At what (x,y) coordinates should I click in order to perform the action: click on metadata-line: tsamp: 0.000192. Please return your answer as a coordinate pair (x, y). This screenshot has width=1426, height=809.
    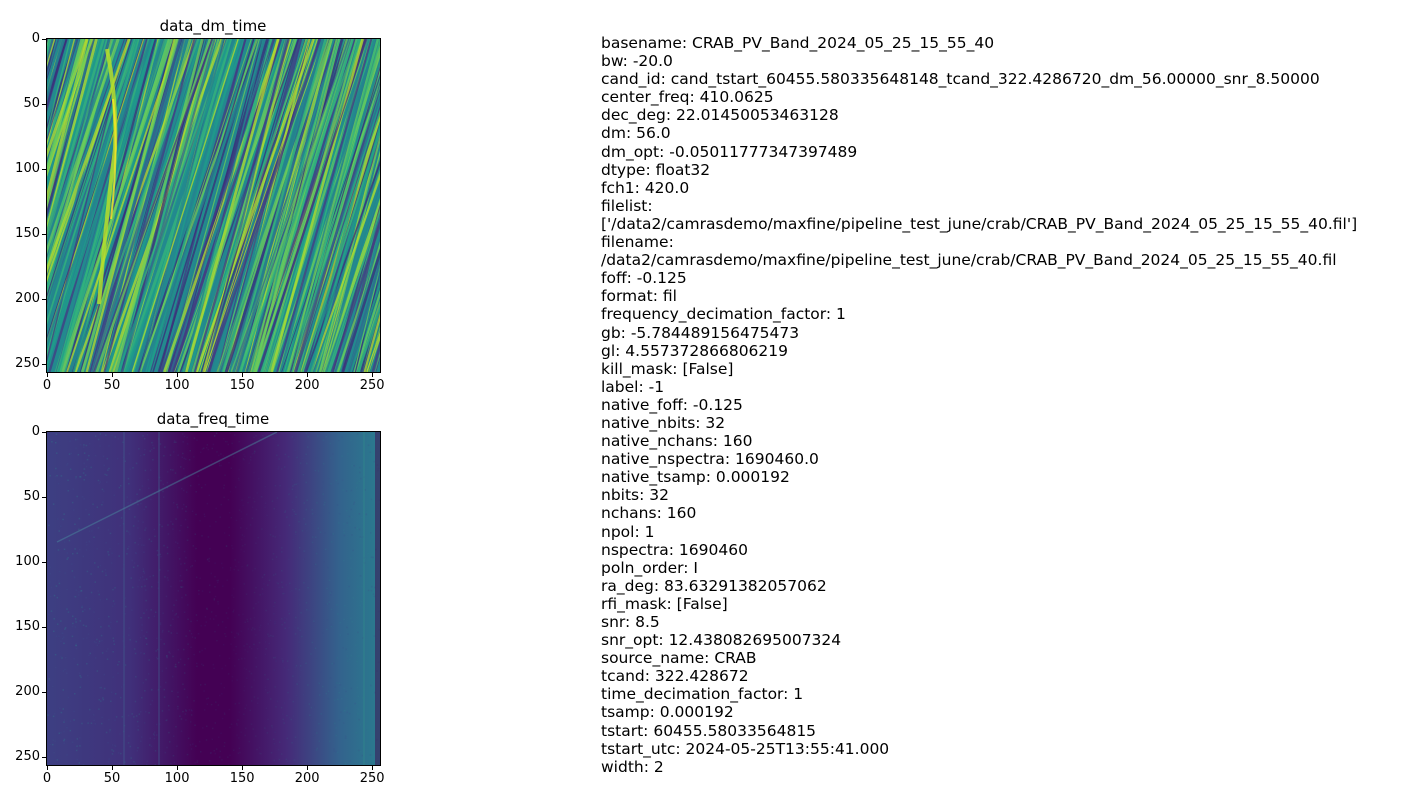
    Looking at the image, I should click on (667, 712).